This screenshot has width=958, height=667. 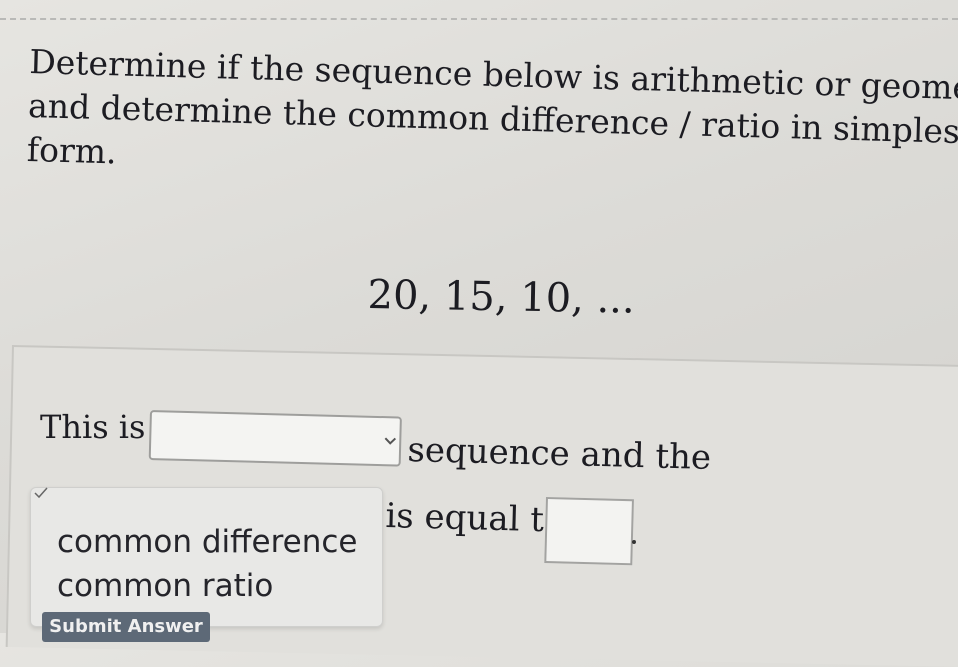 What do you see at coordinates (207, 542) in the screenshot?
I see `dropdown-option-common-difference: common difference` at bounding box center [207, 542].